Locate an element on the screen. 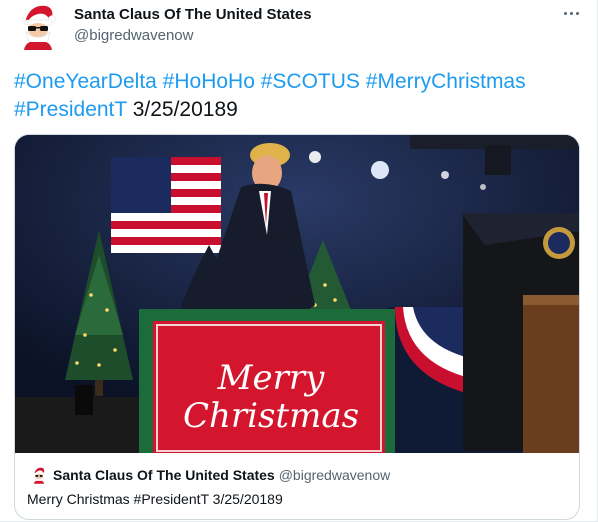 Image resolution: width=598 pixels, height=522 pixels. sign-text-line2: Christmas is located at coordinates (271, 416).